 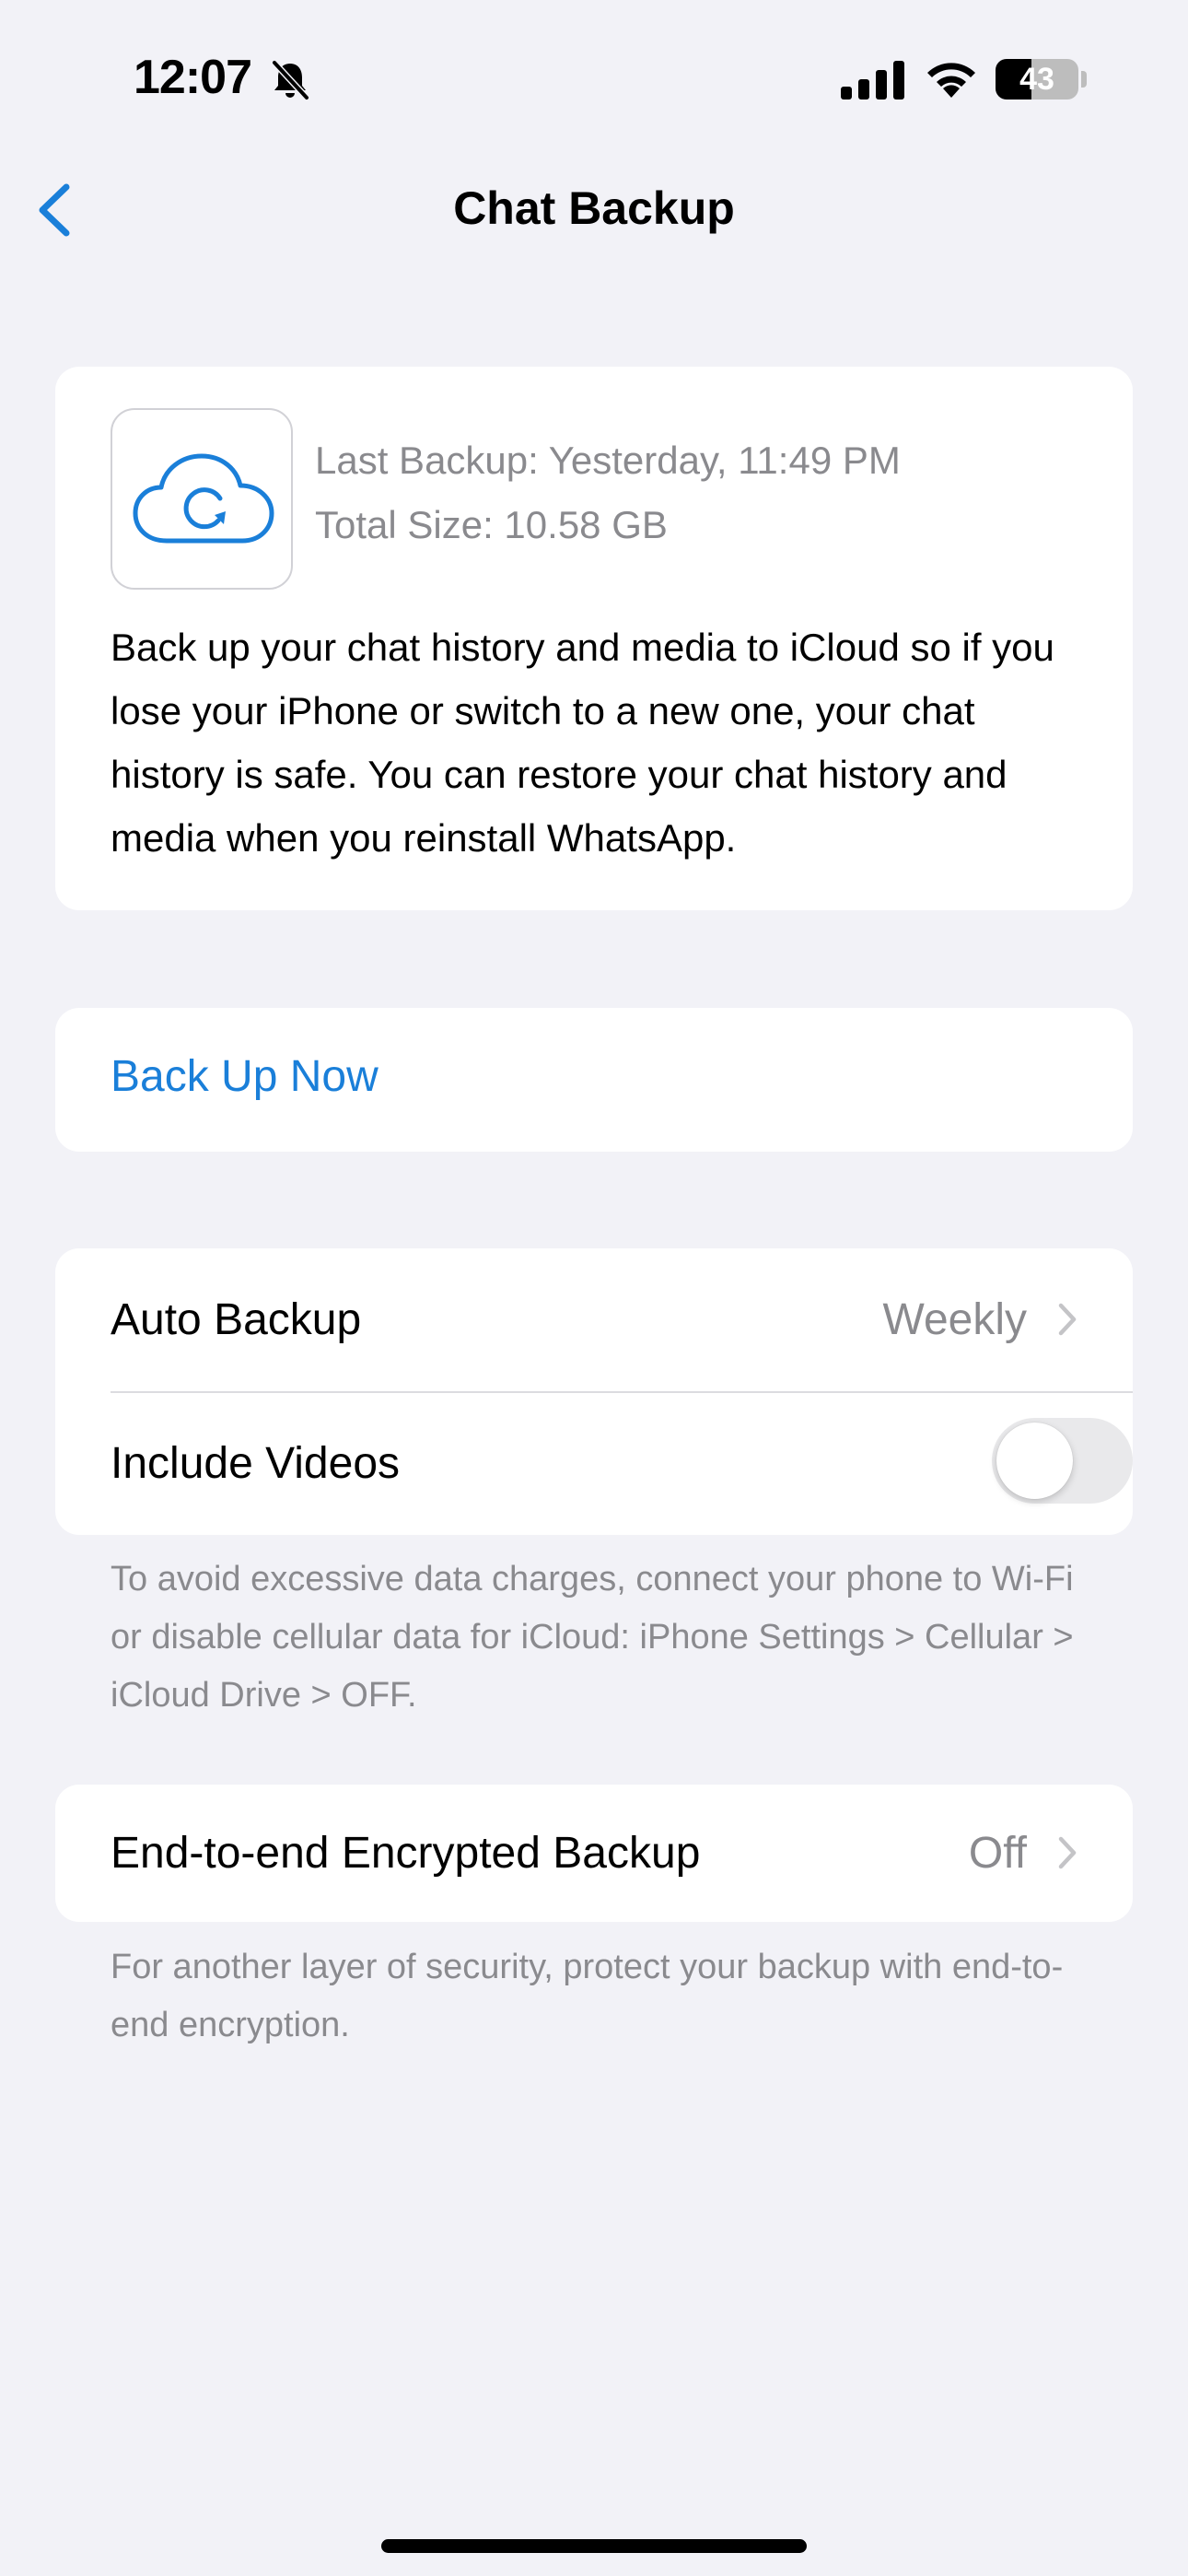 I want to click on encryption-card: End-to-end Encrypted Backup Off, so click(x=594, y=1853).